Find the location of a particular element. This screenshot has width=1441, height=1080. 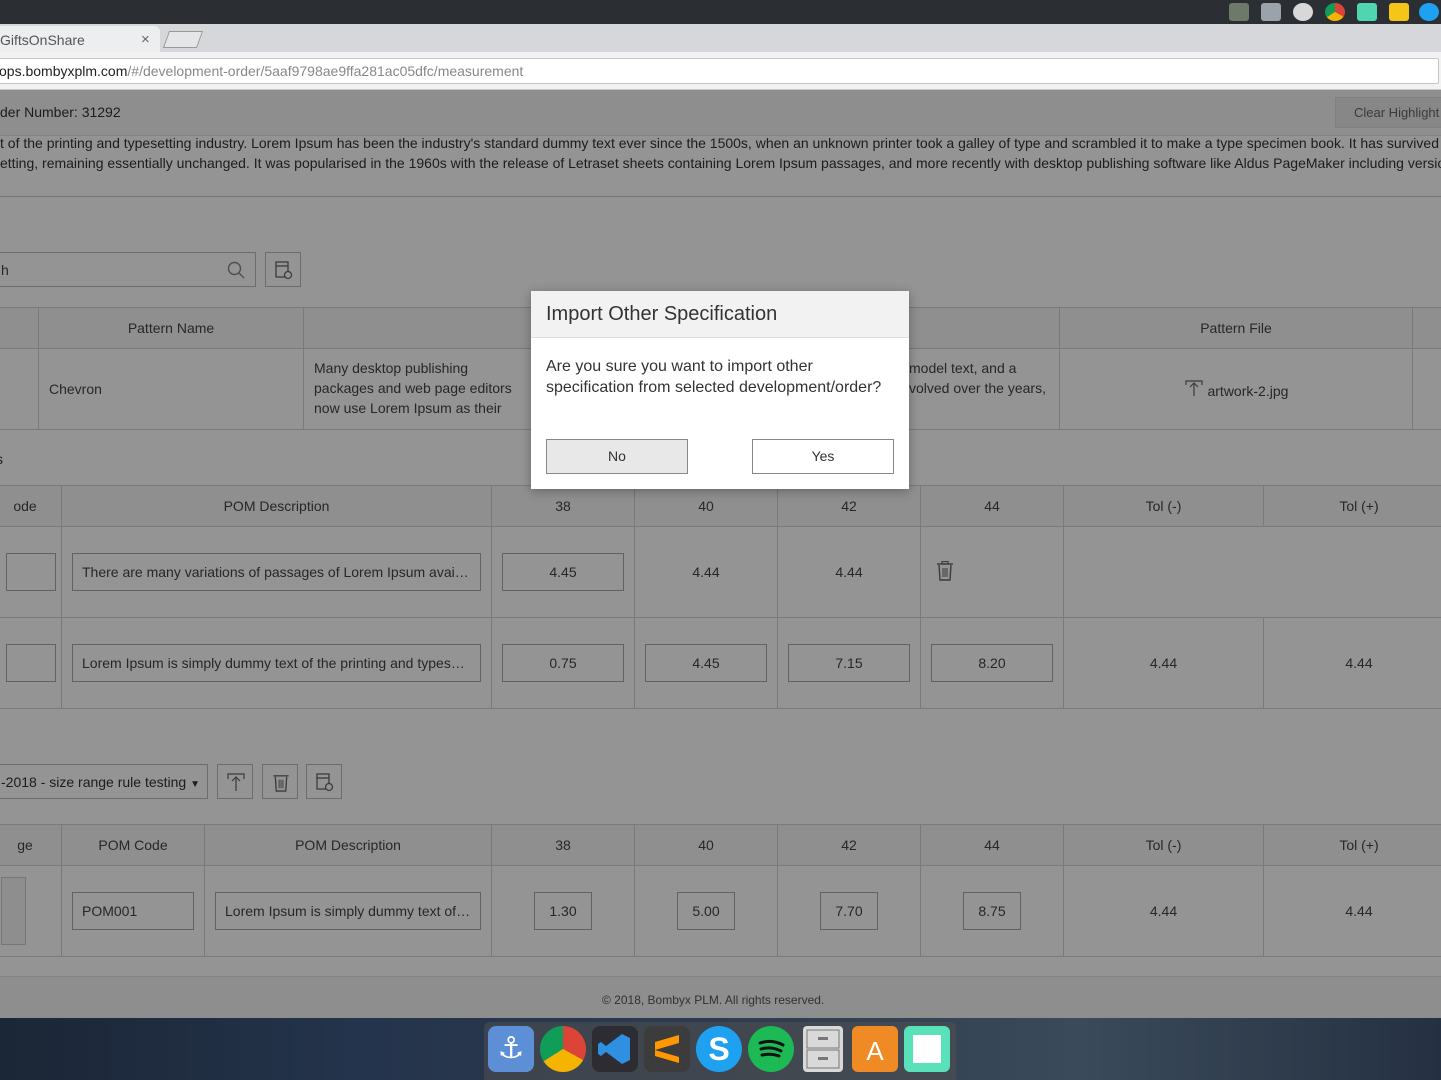

new-tab-button is located at coordinates (183, 39).